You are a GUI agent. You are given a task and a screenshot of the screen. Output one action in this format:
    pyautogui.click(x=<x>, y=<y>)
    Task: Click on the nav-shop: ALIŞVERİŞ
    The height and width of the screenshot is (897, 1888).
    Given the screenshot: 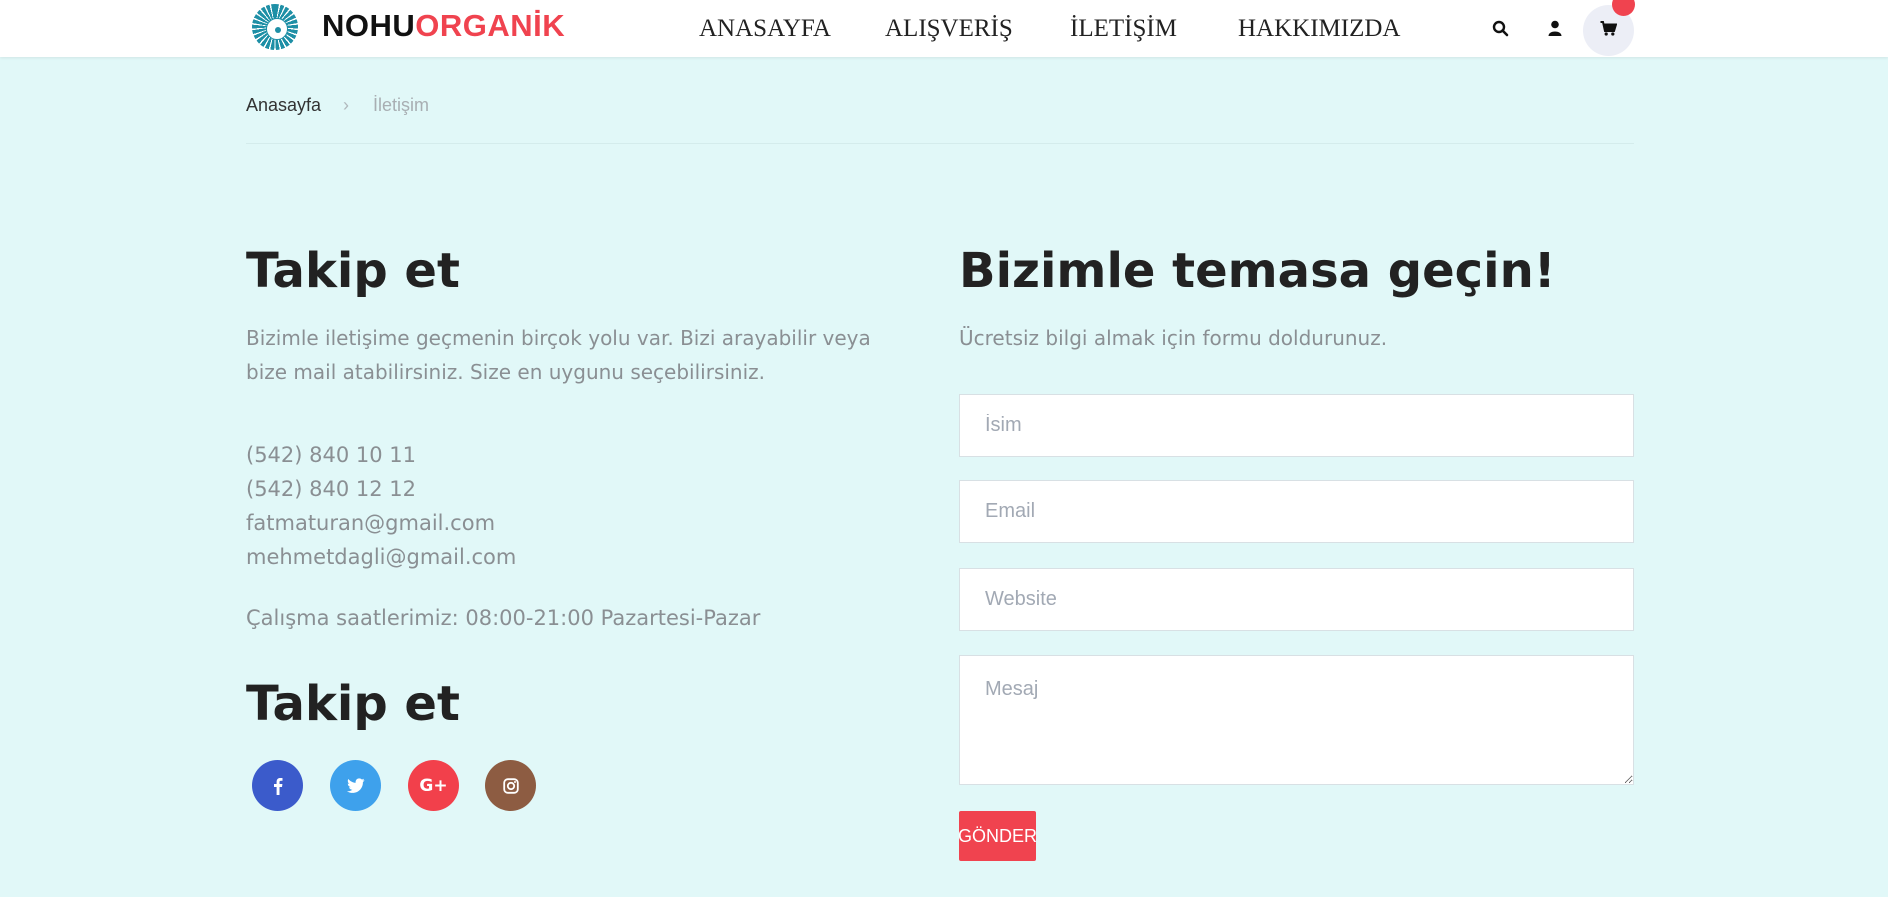 What is the action you would take?
    pyautogui.click(x=949, y=29)
    